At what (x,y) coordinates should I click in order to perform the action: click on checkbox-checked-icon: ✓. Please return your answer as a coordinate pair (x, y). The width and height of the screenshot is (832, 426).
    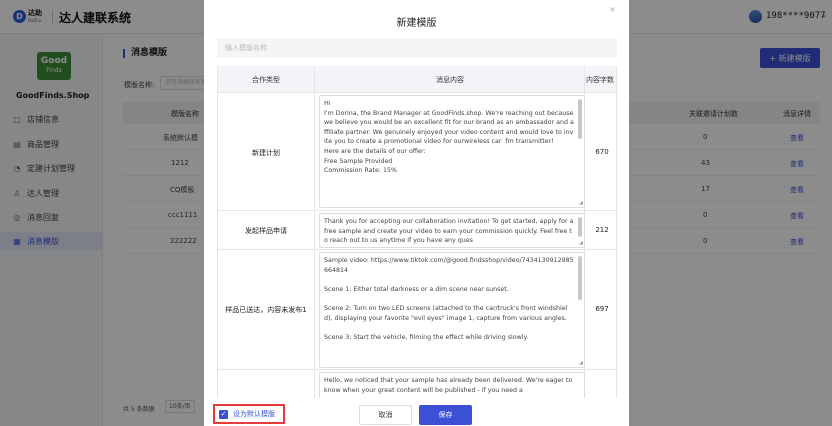
    Looking at the image, I should click on (223, 414).